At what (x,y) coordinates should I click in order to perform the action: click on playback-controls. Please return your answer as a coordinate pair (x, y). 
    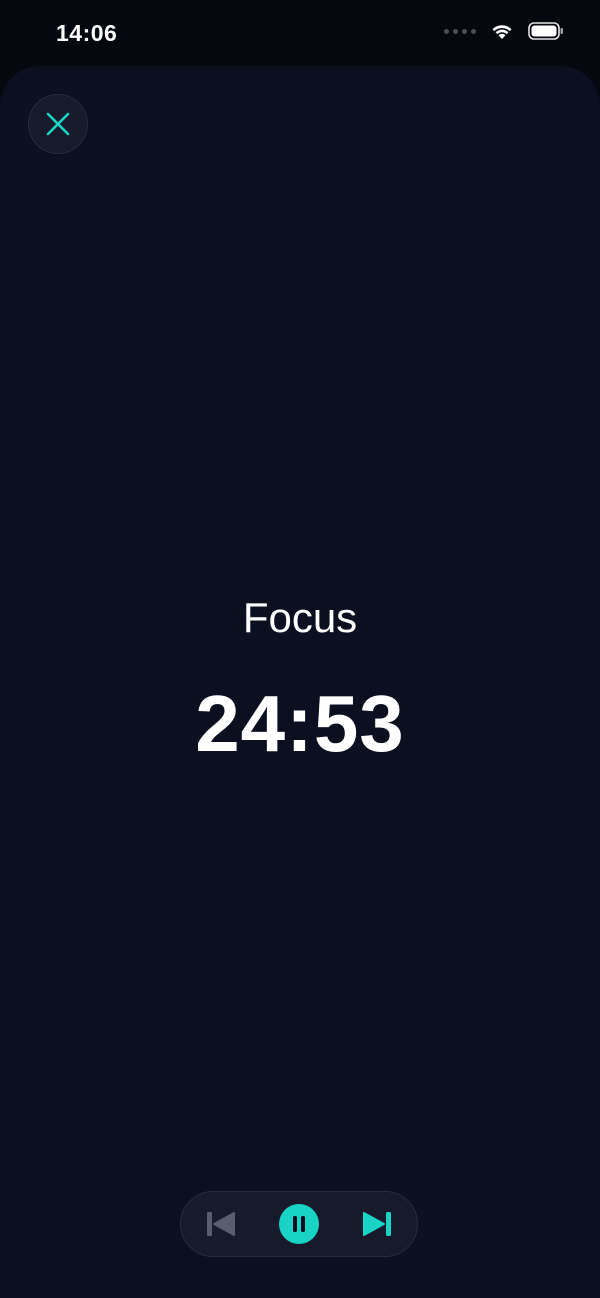
    Looking at the image, I should click on (299, 1224).